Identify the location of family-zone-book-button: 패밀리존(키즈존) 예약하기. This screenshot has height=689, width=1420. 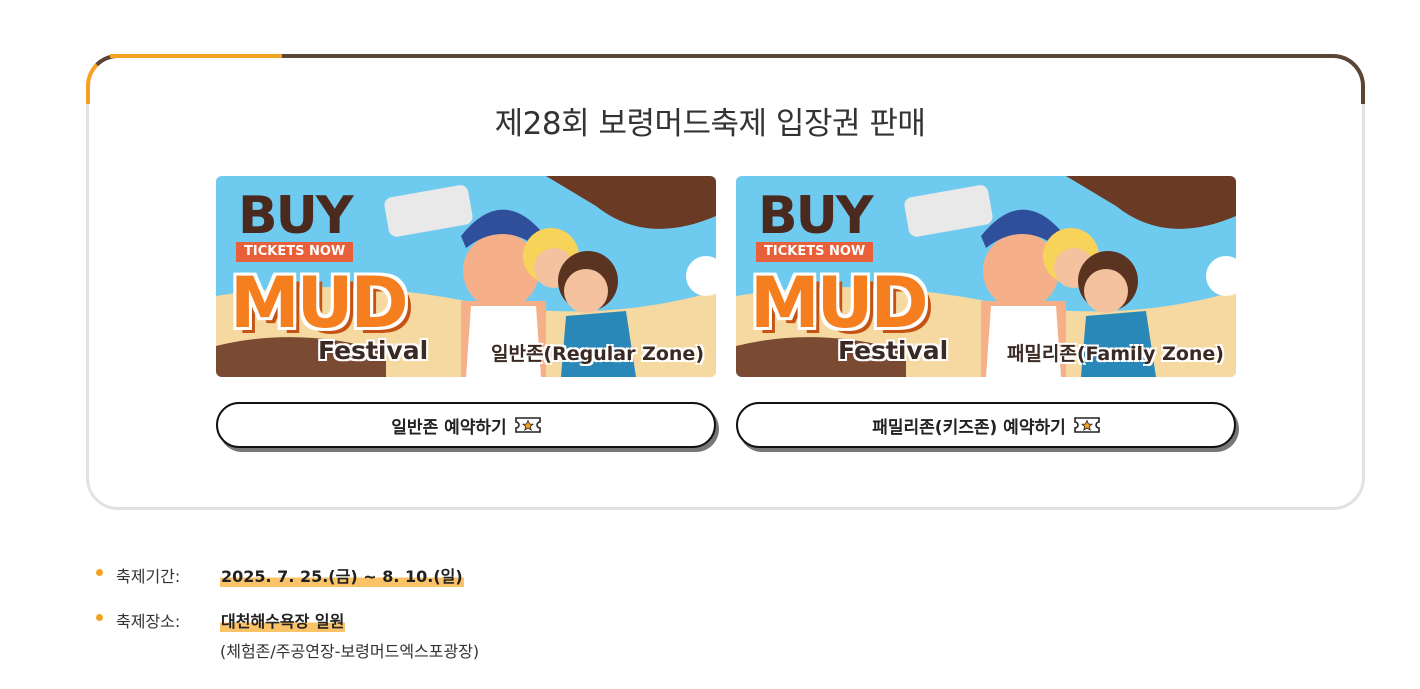
(986, 425).